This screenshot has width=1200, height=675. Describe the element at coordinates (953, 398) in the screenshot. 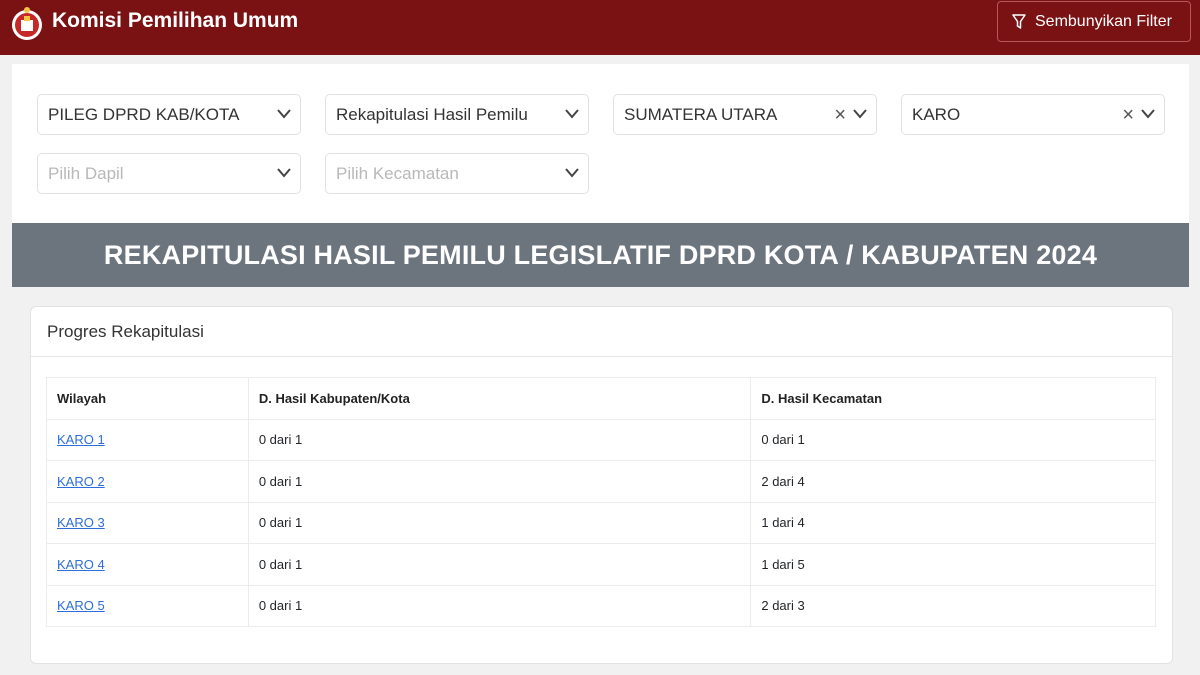

I see `column-header-kecamatan: D. Hasil Kecamatan` at that location.